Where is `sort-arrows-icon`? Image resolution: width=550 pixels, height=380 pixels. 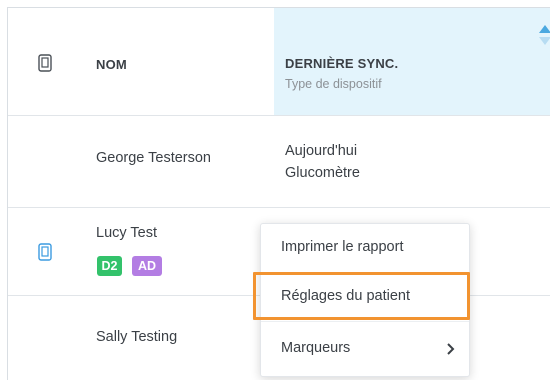 sort-arrows-icon is located at coordinates (544, 36).